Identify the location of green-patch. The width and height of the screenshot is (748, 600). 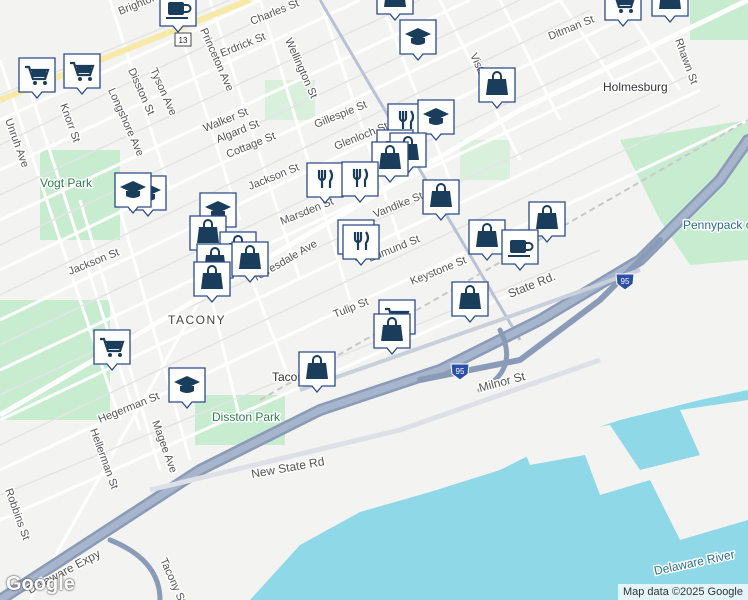
(485, 160).